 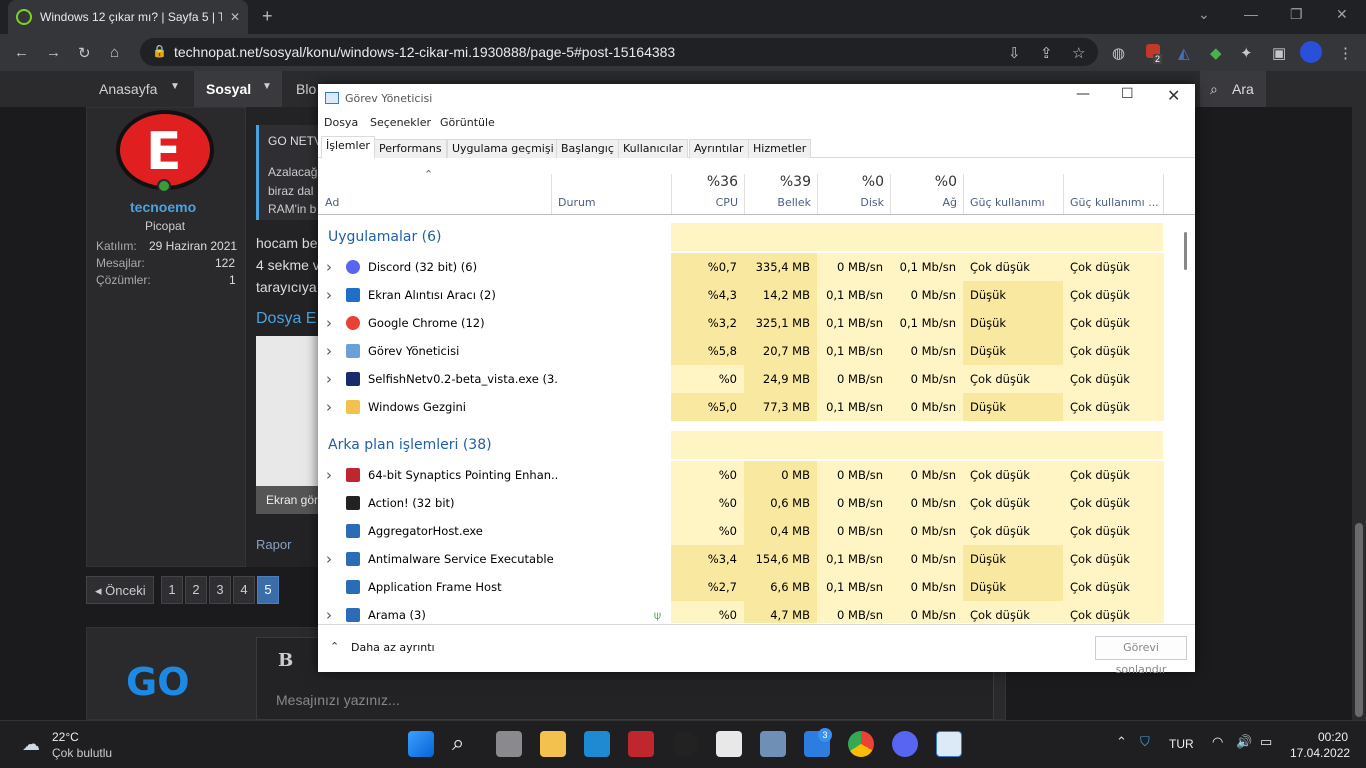 I want to click on share-icon: ⇪, so click(x=1046, y=53).